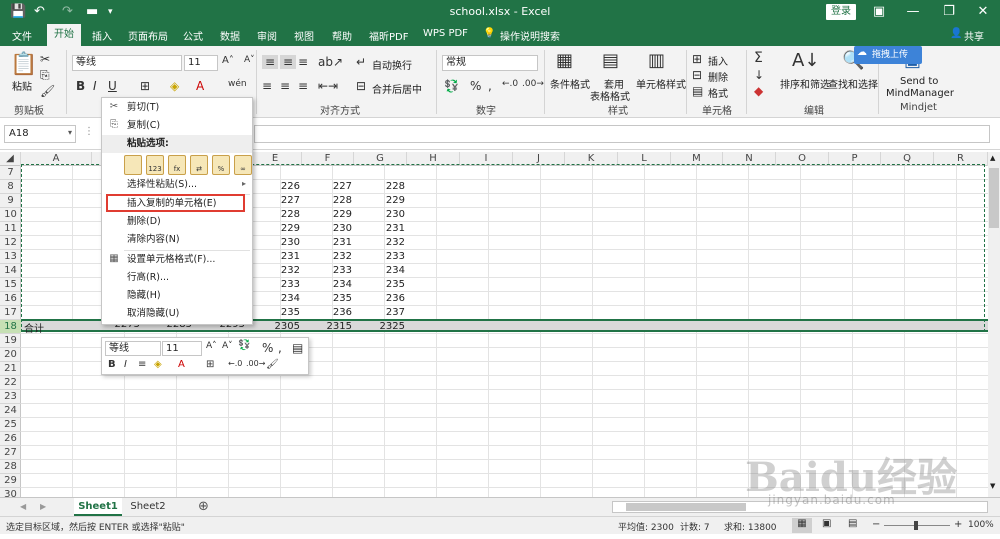 The height and width of the screenshot is (539, 1000). Describe the element at coordinates (328, 86) in the screenshot. I see `indent-icon: ⇤⇥` at that location.